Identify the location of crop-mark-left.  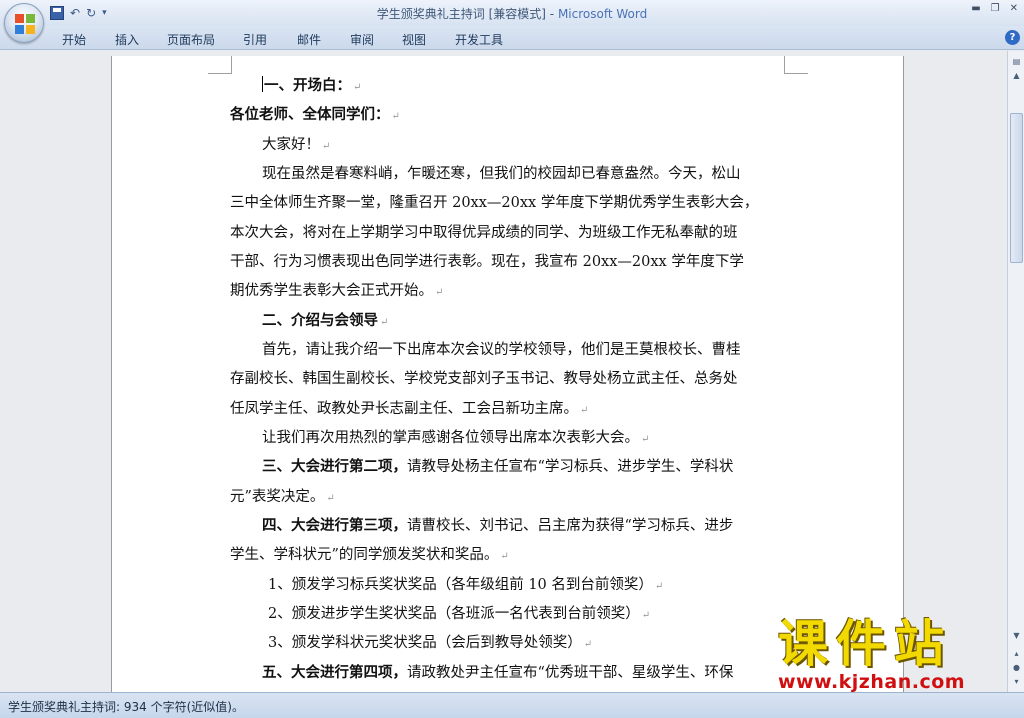
(220, 65).